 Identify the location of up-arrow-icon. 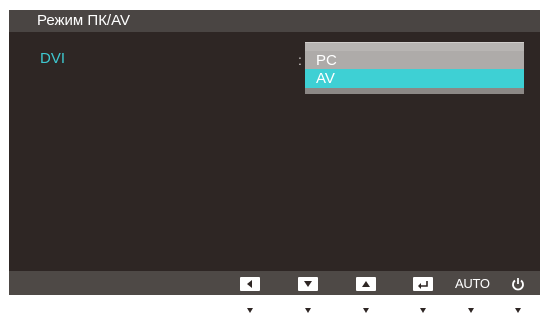
(366, 284).